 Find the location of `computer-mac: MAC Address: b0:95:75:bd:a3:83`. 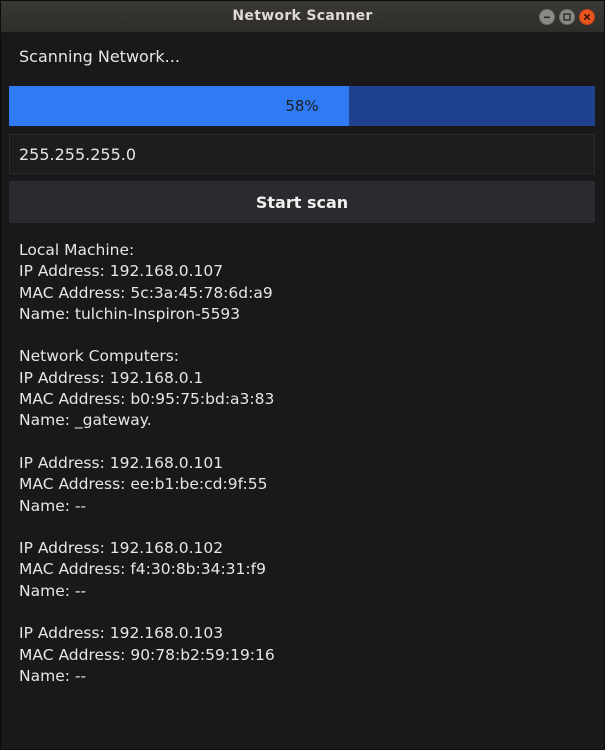

computer-mac: MAC Address: b0:95:75:bd:a3:83 is located at coordinates (147, 399).